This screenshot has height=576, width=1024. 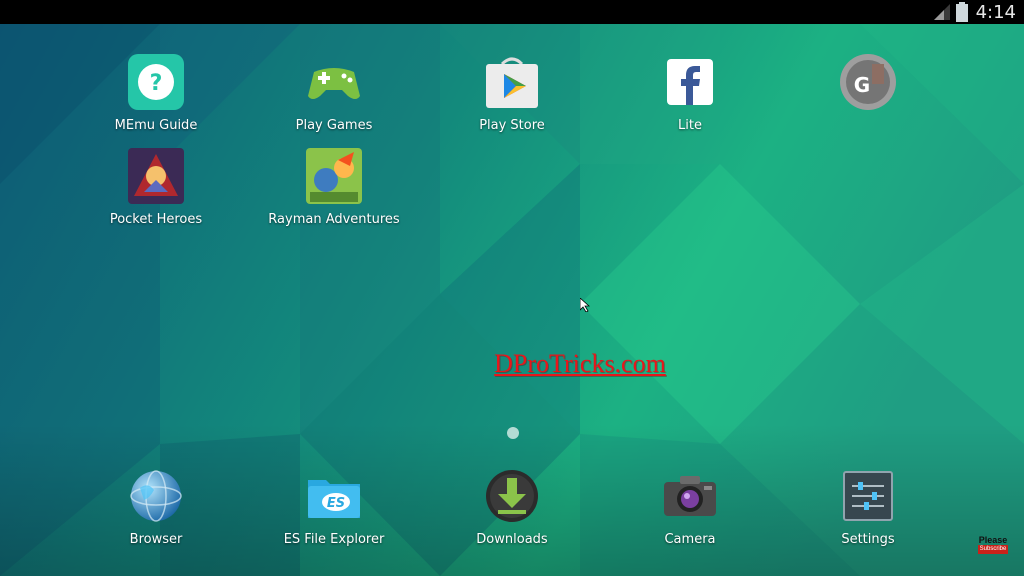 I want to click on dock-camera: Camera, so click(x=690, y=506).